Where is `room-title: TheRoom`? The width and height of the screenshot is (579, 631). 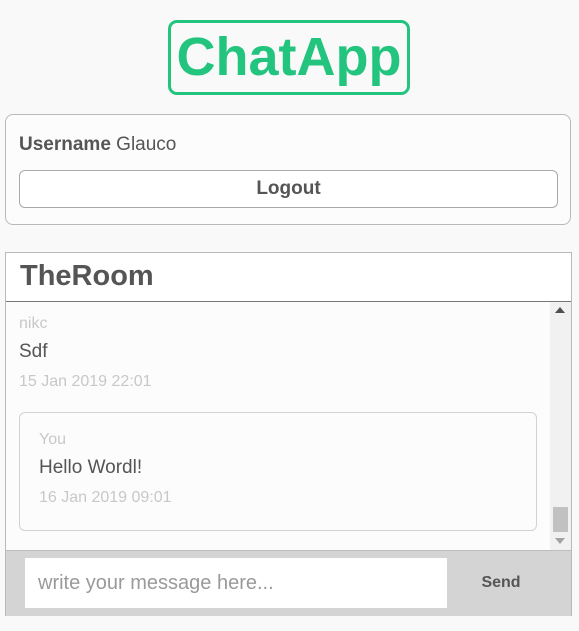
room-title: TheRoom is located at coordinates (87, 276).